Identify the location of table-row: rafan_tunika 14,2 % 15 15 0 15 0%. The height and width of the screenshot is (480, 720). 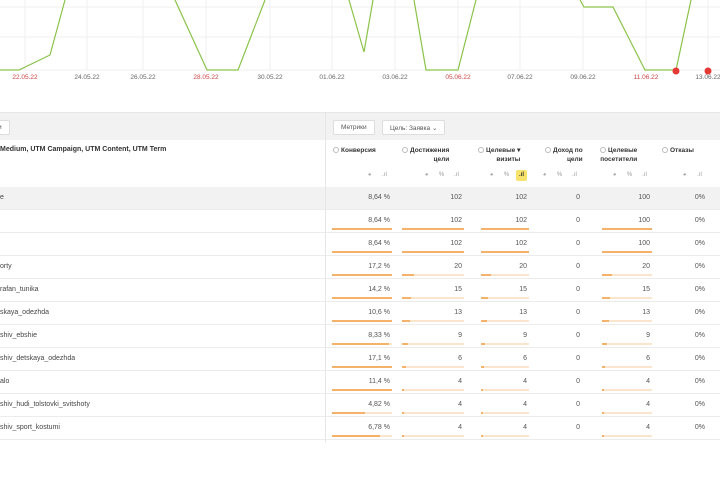
(360, 290).